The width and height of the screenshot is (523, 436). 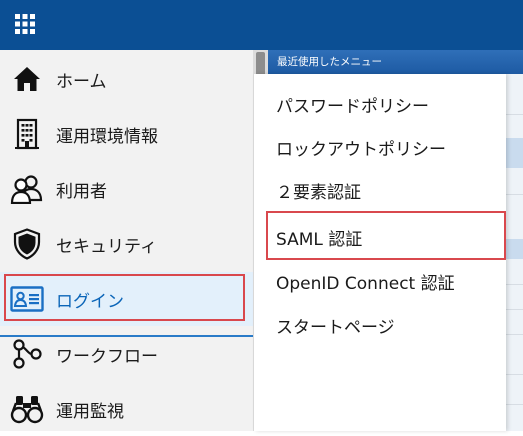 I want to click on sidebar-item-label: ホーム, so click(x=81, y=81).